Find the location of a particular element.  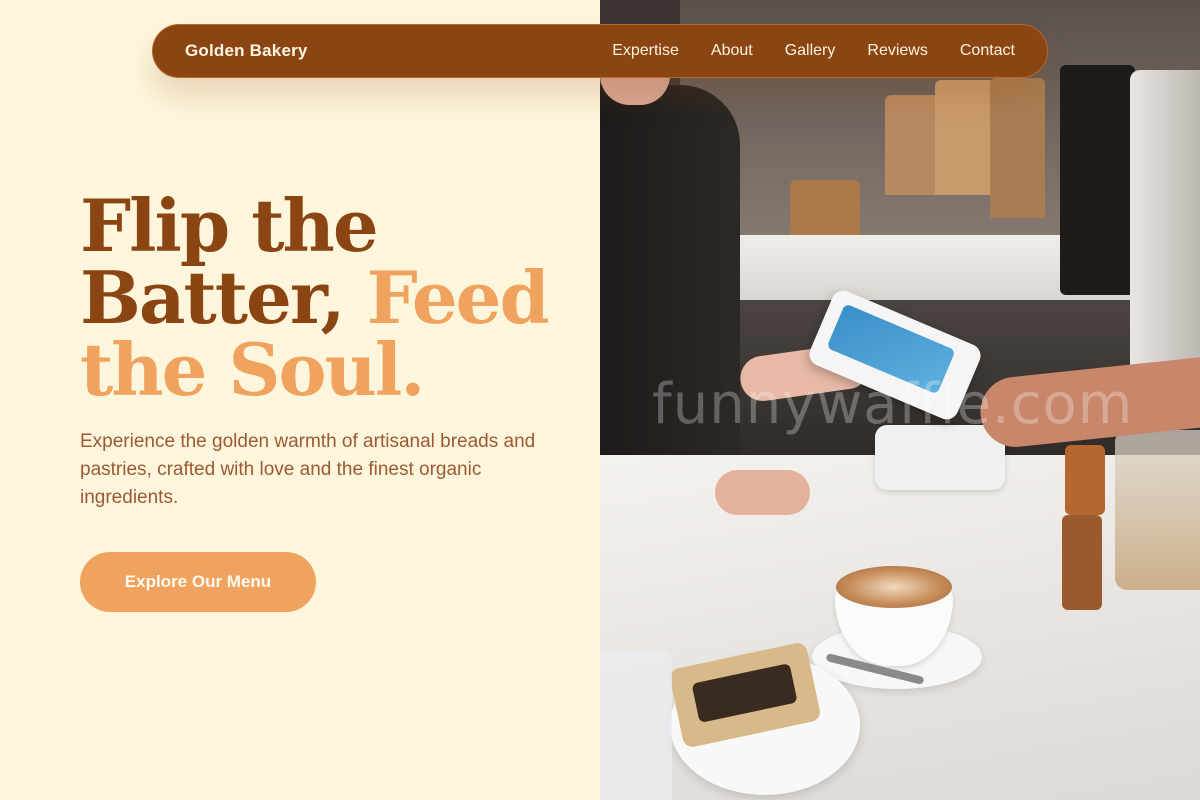

explore-menu-button: Explore Our Menu is located at coordinates (198, 582).